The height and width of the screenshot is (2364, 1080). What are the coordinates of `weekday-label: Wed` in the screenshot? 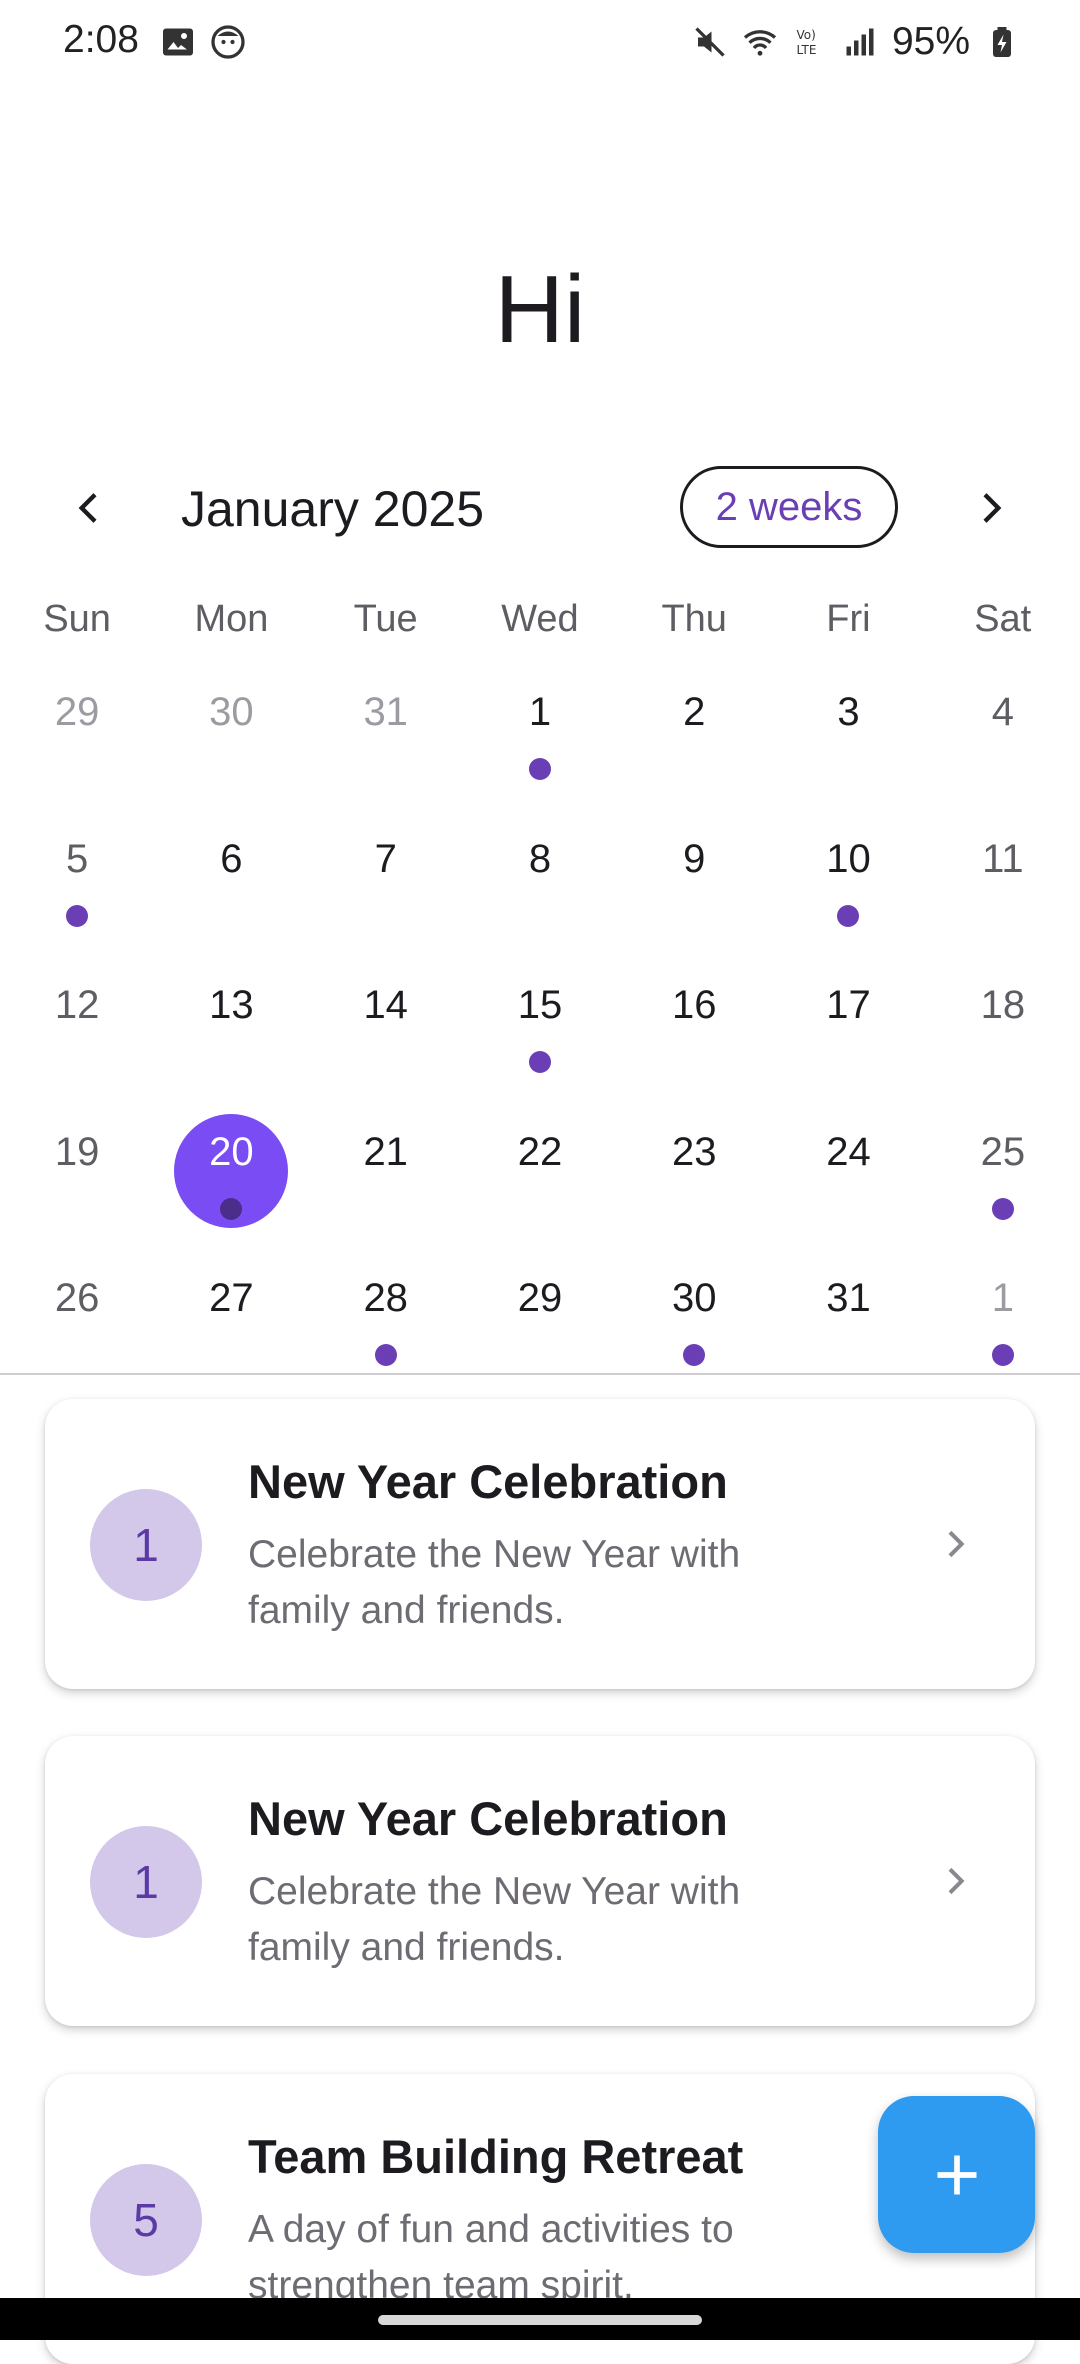 It's located at (540, 619).